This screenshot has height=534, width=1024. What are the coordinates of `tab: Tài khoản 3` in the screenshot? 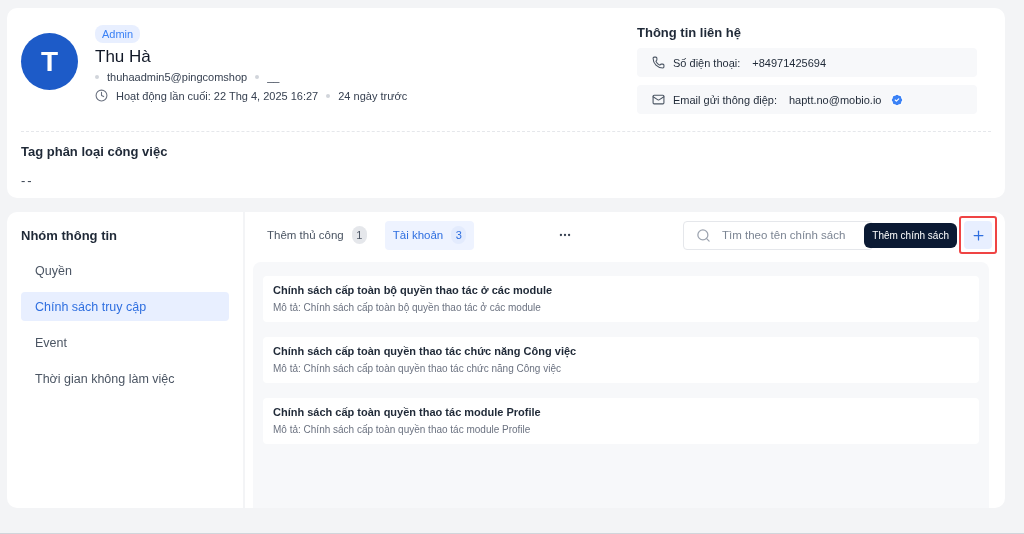 It's located at (429, 235).